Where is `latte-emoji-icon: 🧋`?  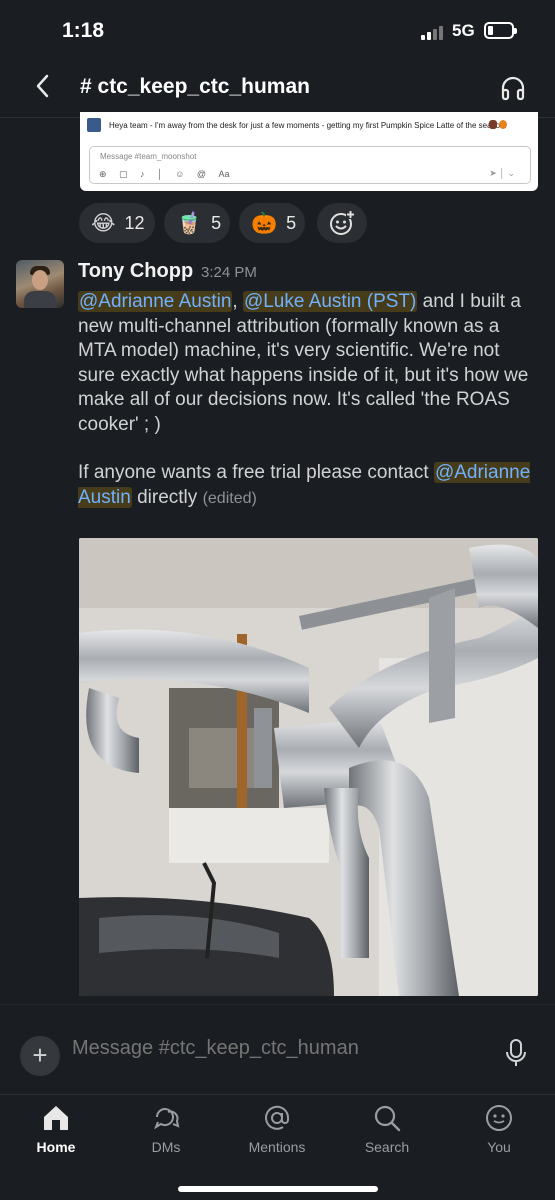 latte-emoji-icon: 🧋 is located at coordinates (189, 223).